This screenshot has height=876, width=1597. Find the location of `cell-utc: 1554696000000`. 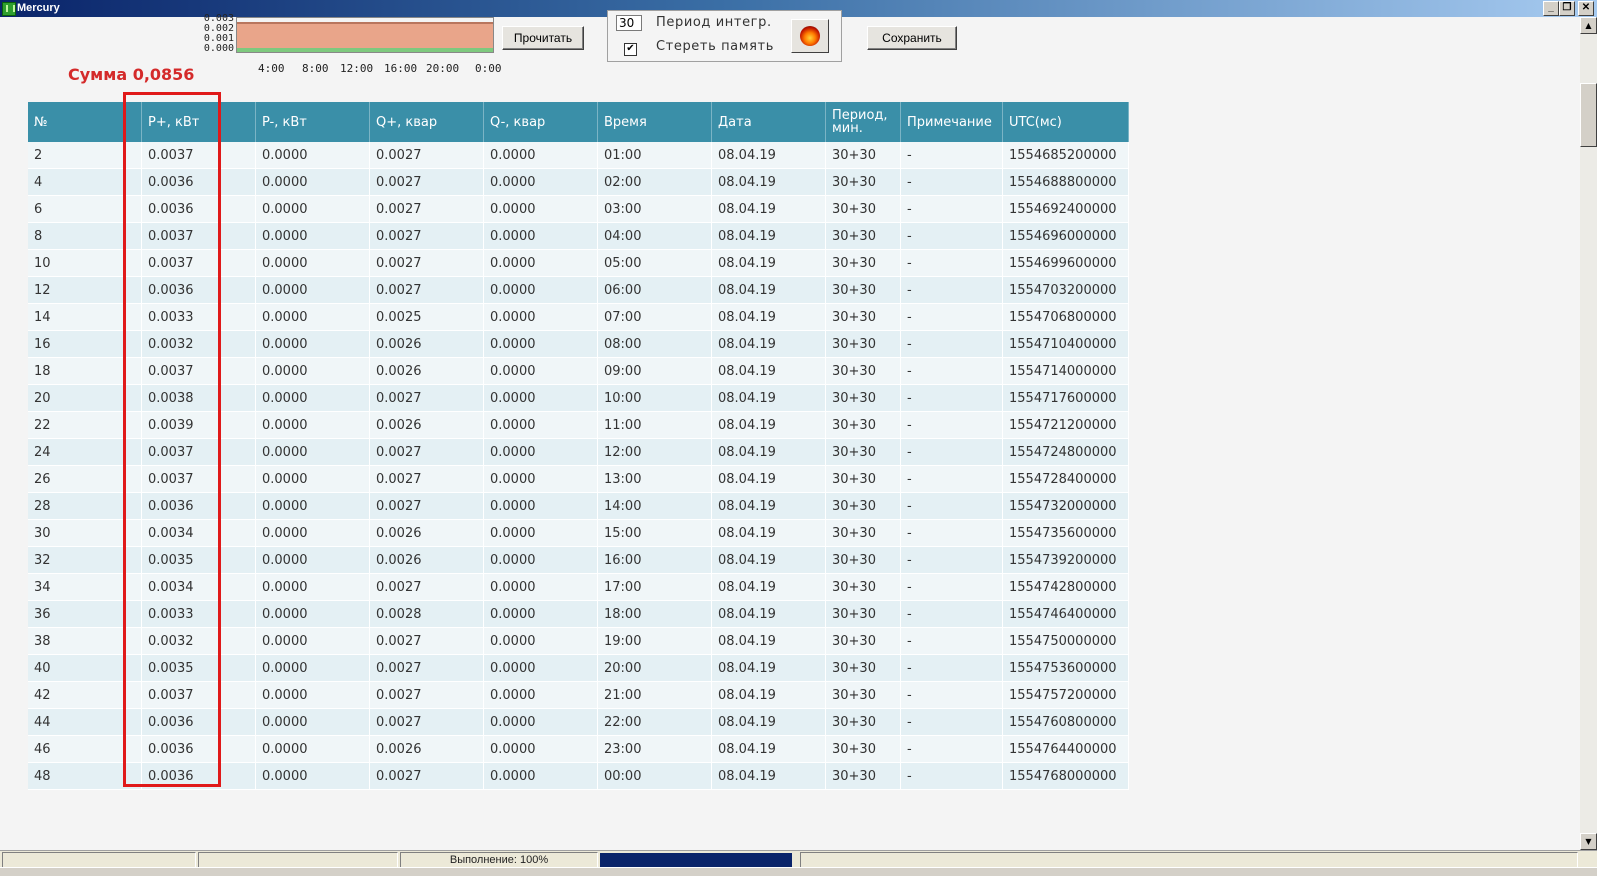

cell-utc: 1554696000000 is located at coordinates (1065, 236).